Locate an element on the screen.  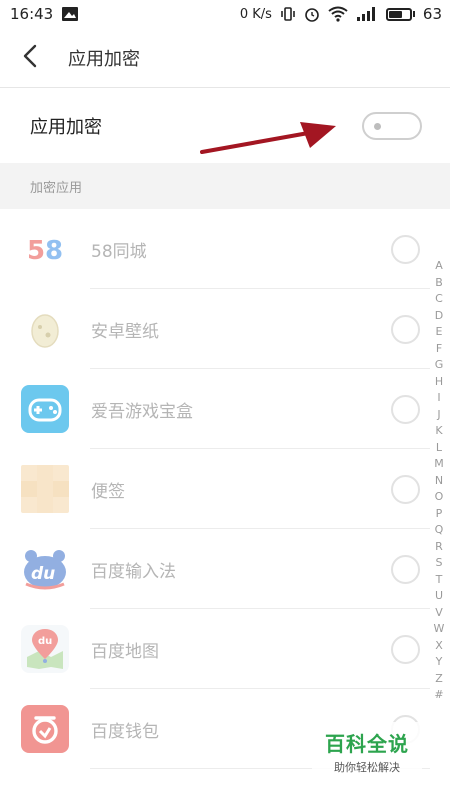
index-letter: C is located at coordinates (439, 299).